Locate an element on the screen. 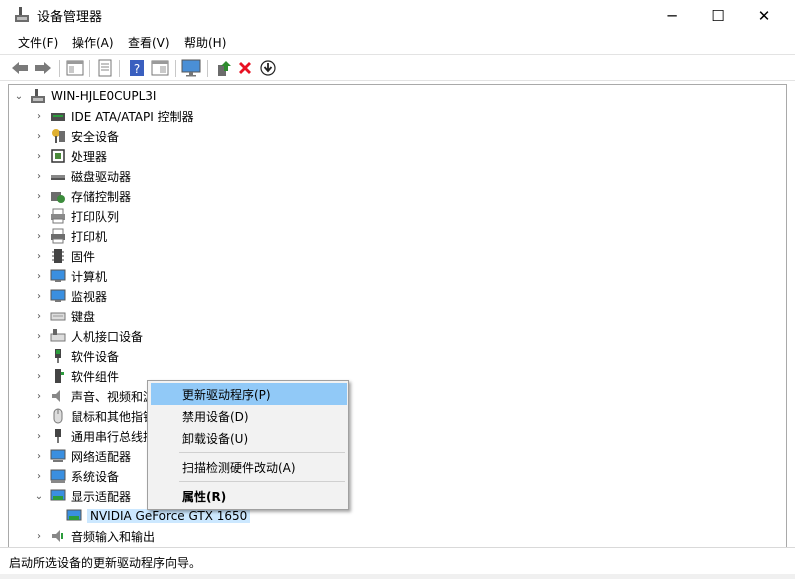 The width and height of the screenshot is (795, 579). print-queue-icon is located at coordinates (58, 216).